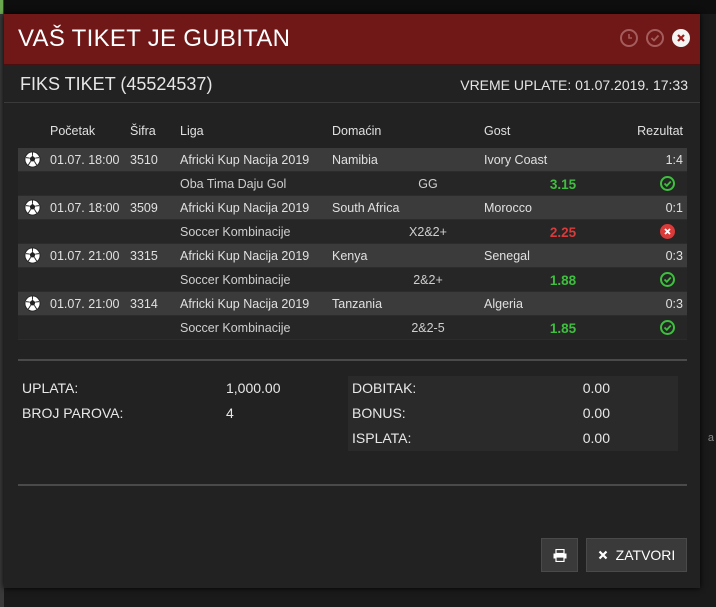 This screenshot has width=716, height=607. What do you see at coordinates (602, 555) in the screenshot?
I see `close-x-icon` at bounding box center [602, 555].